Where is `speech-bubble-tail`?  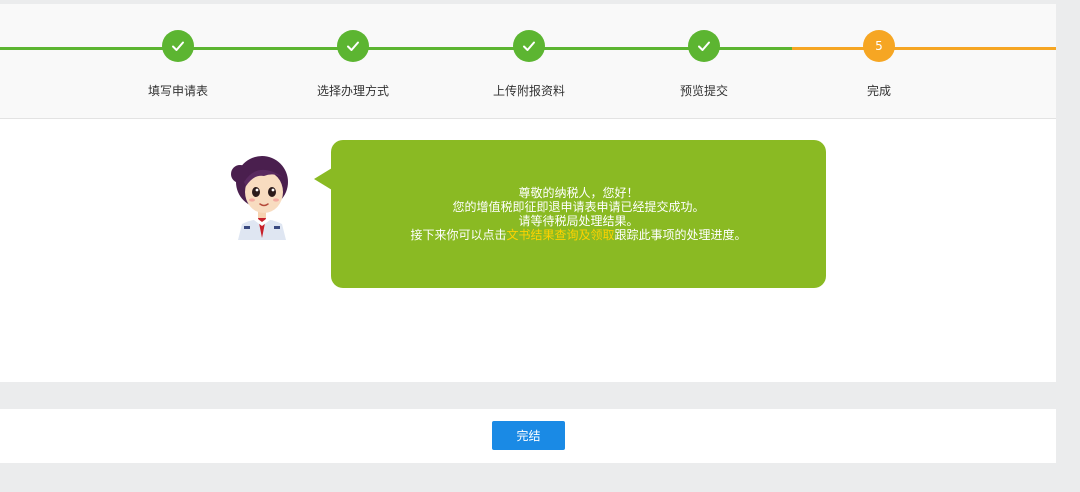 speech-bubble-tail is located at coordinates (323, 179).